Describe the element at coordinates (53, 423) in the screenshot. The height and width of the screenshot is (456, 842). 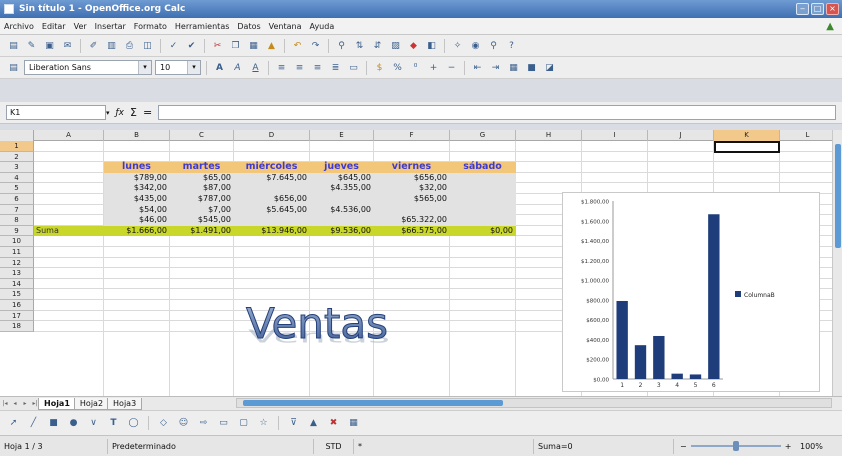
I see `rectangle-tool-icon: ■` at that location.